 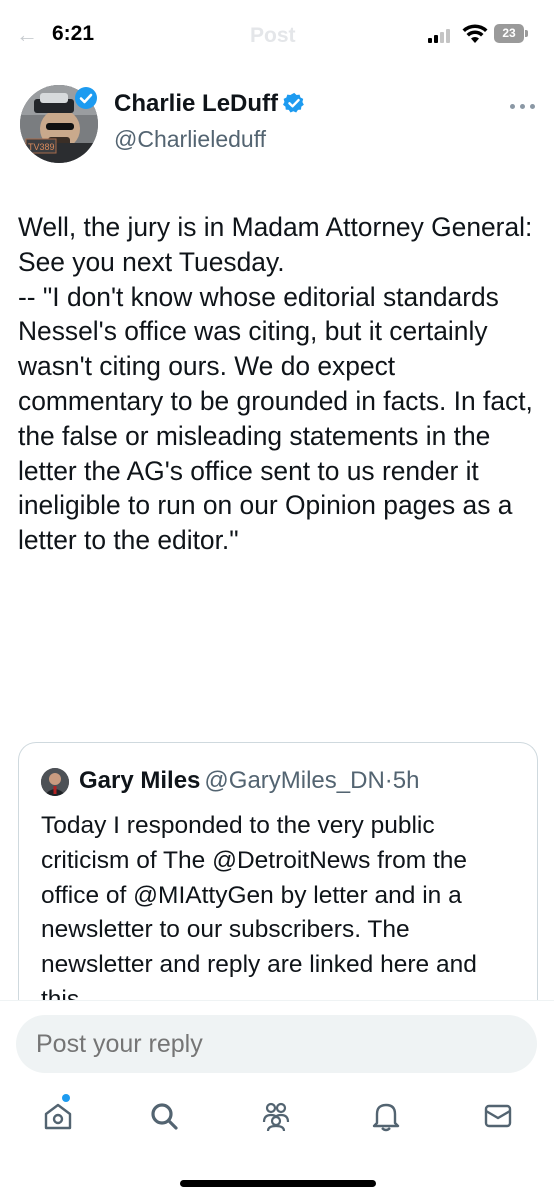 What do you see at coordinates (196, 103) in the screenshot?
I see `author-name-text: Charlie LeDuff` at bounding box center [196, 103].